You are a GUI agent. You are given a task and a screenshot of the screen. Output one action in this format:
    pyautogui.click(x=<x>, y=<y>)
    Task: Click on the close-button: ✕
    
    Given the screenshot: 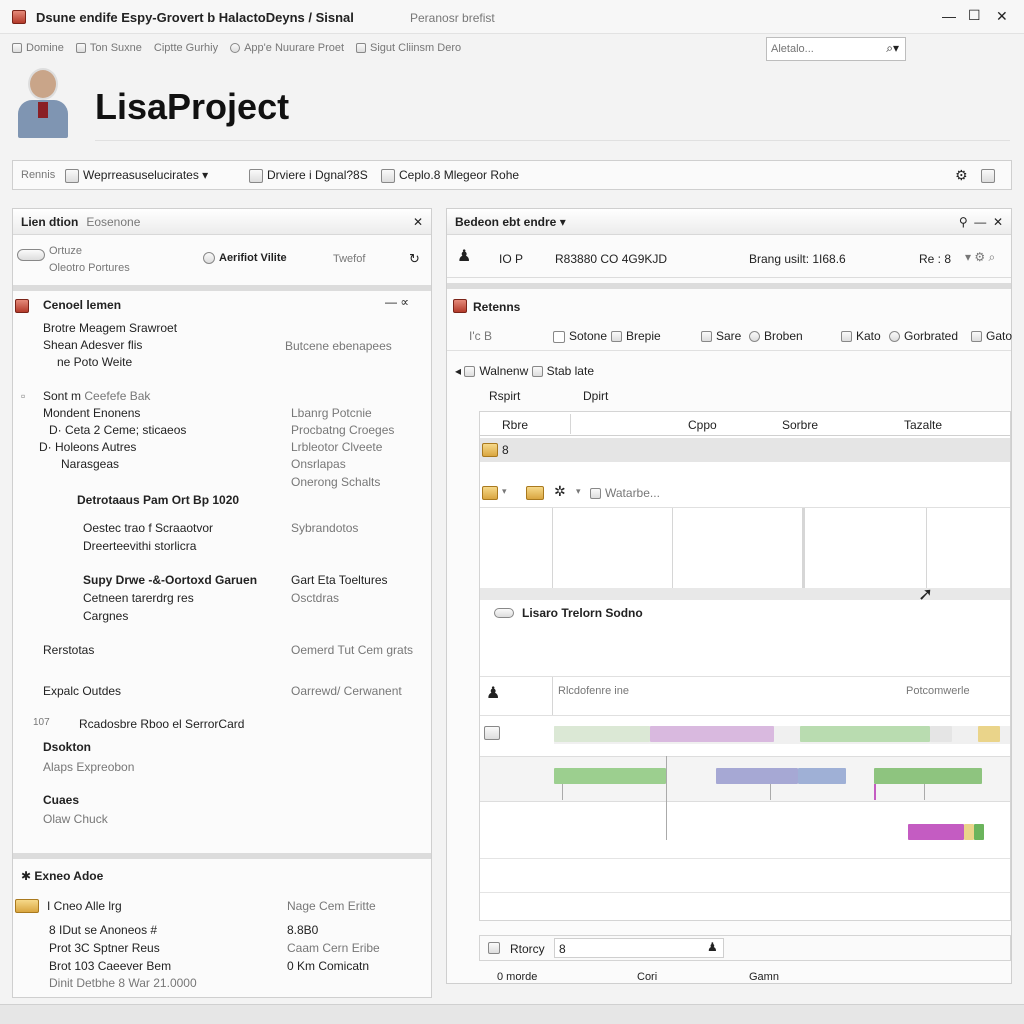 What is the action you would take?
    pyautogui.click(x=1002, y=16)
    